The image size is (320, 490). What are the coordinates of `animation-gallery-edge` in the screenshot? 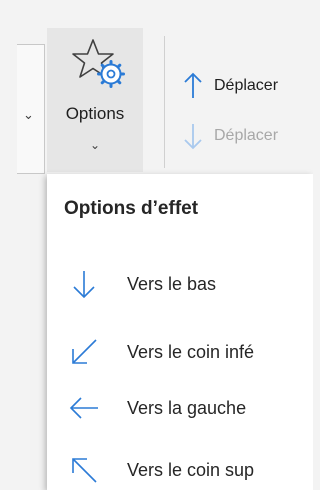 It's located at (9, 109).